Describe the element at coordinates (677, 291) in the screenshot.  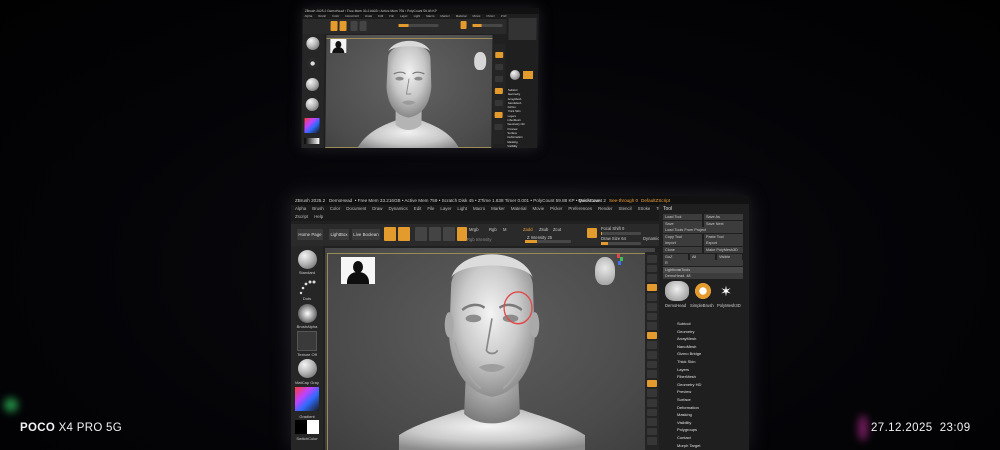
I see `demohead-tool-thumbnail` at that location.